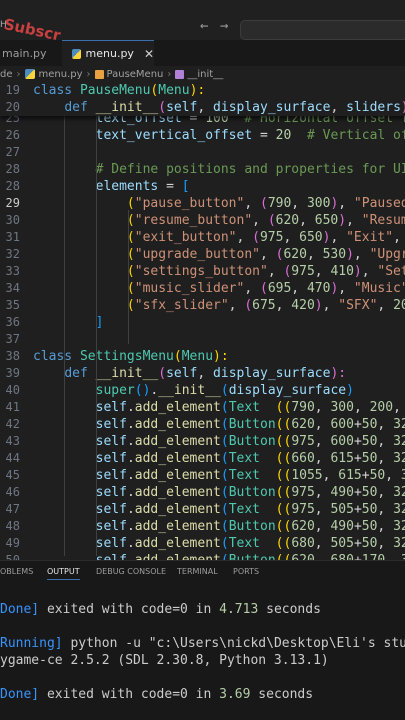 The height and width of the screenshot is (720, 405). Describe the element at coordinates (10, 407) in the screenshot. I see `line-number: 41` at that location.